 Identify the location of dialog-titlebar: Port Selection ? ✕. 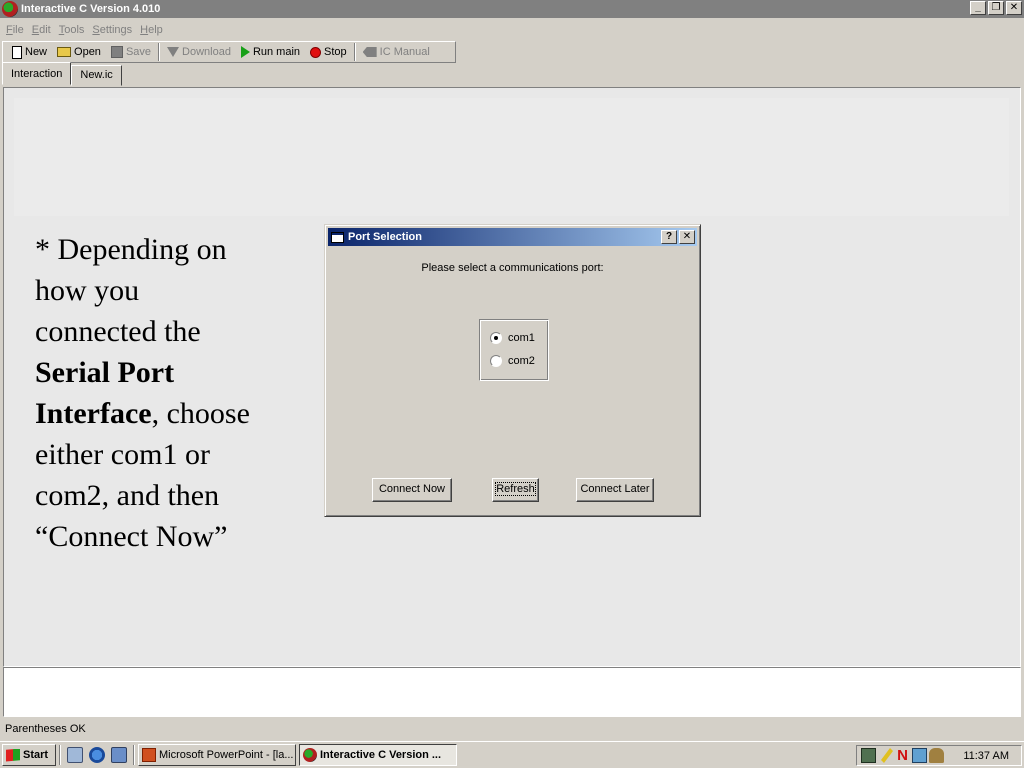
(512, 237).